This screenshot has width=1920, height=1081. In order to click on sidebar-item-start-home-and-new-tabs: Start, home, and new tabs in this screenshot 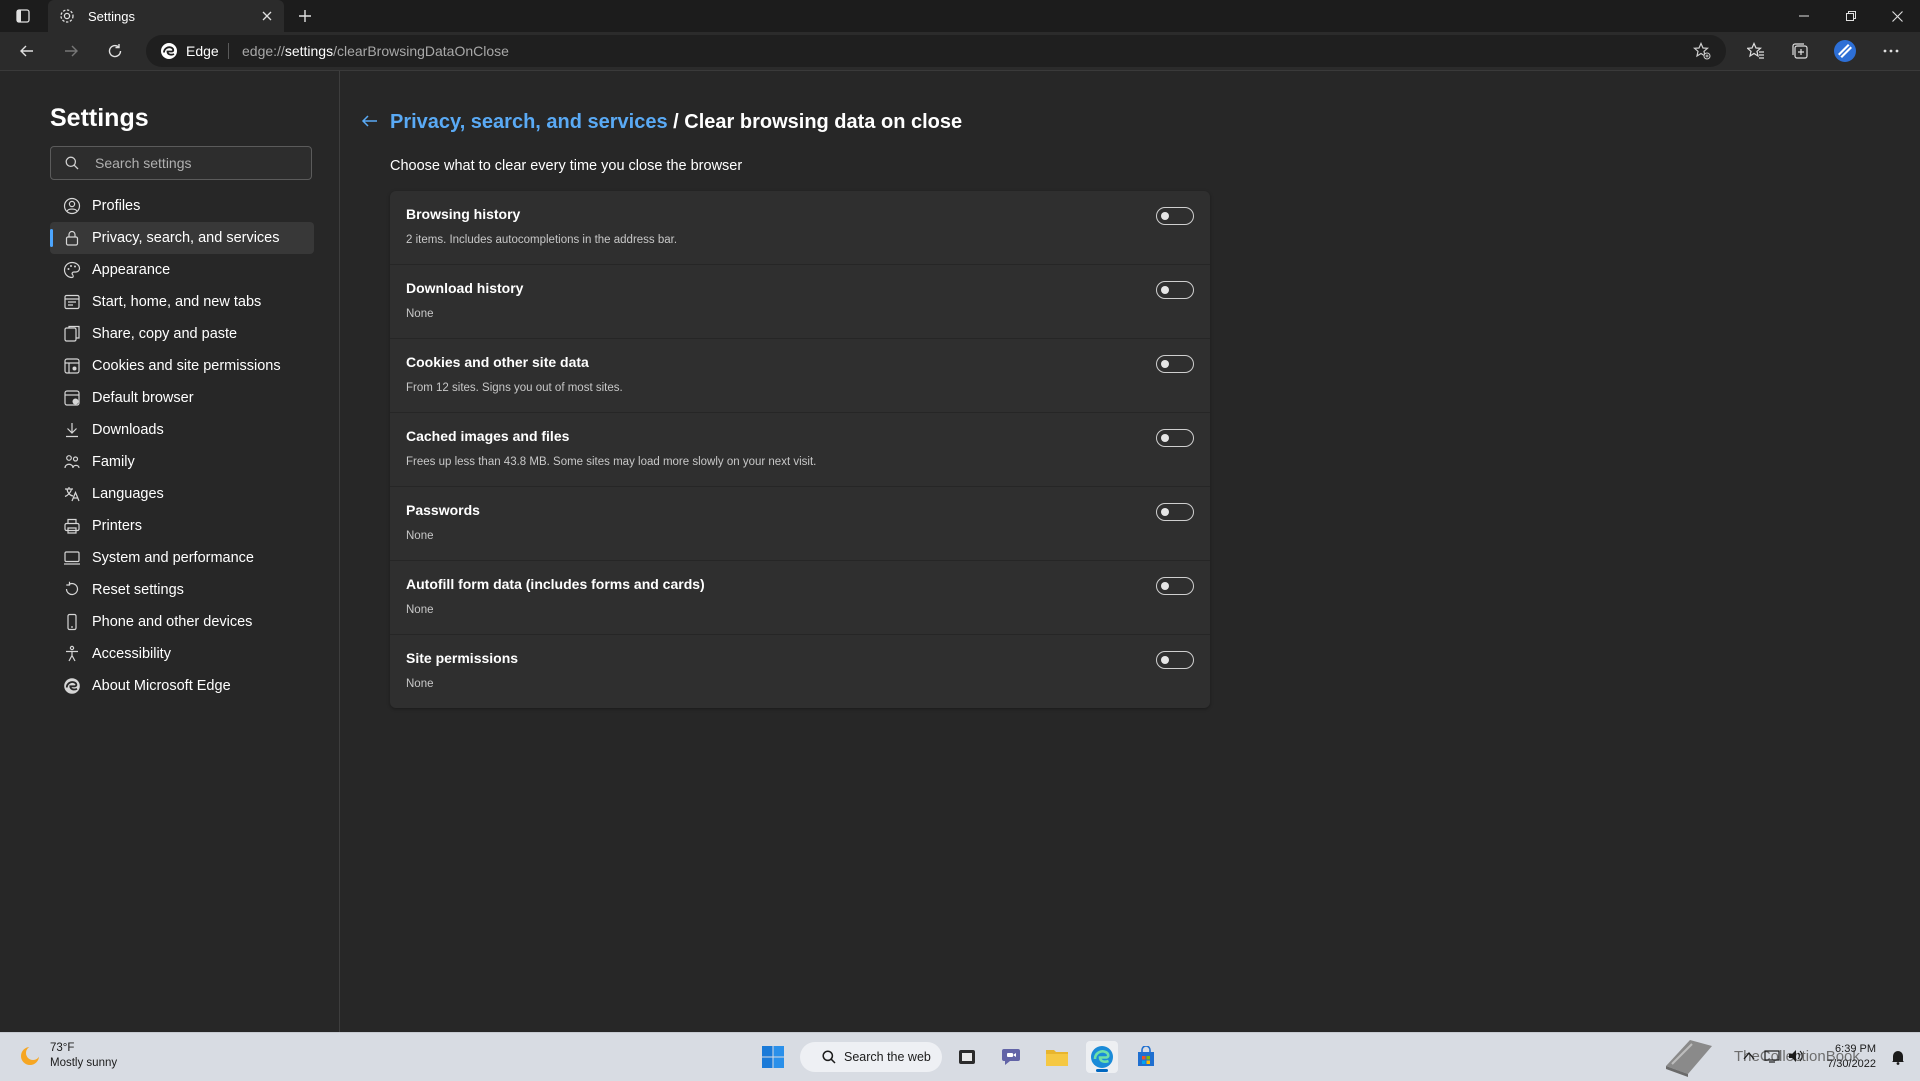, I will do `click(182, 302)`.